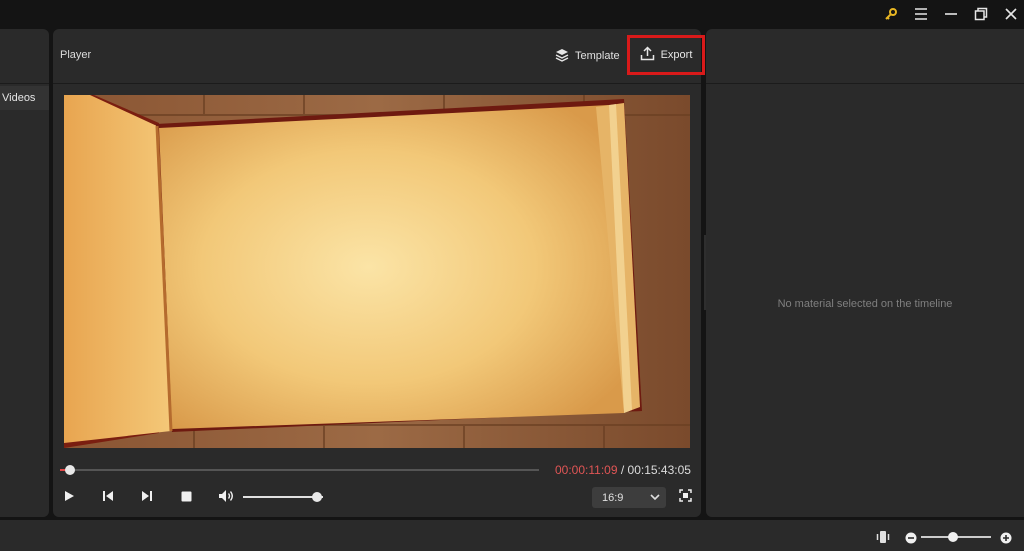  What do you see at coordinates (951, 14) in the screenshot?
I see `minimize-icon` at bounding box center [951, 14].